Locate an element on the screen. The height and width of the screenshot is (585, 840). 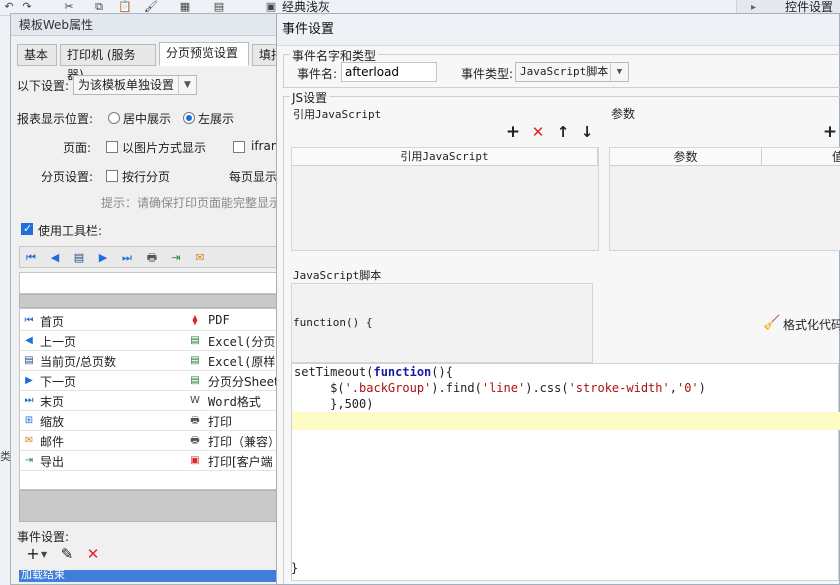
toolbar-preview: ⏮ ◀ ▤ ▶ ⏭ 🖶 ⇥ ✉ is located at coordinates (154, 257).